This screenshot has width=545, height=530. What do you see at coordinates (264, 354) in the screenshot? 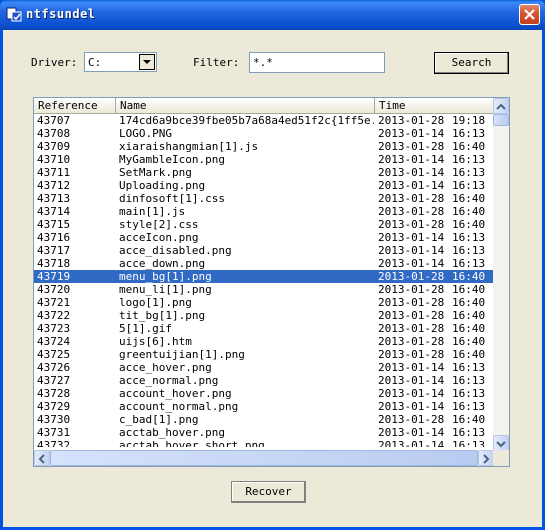
I see `table-row: 43725 greentuijian[1].png 2013-01-28 16:40` at bounding box center [264, 354].